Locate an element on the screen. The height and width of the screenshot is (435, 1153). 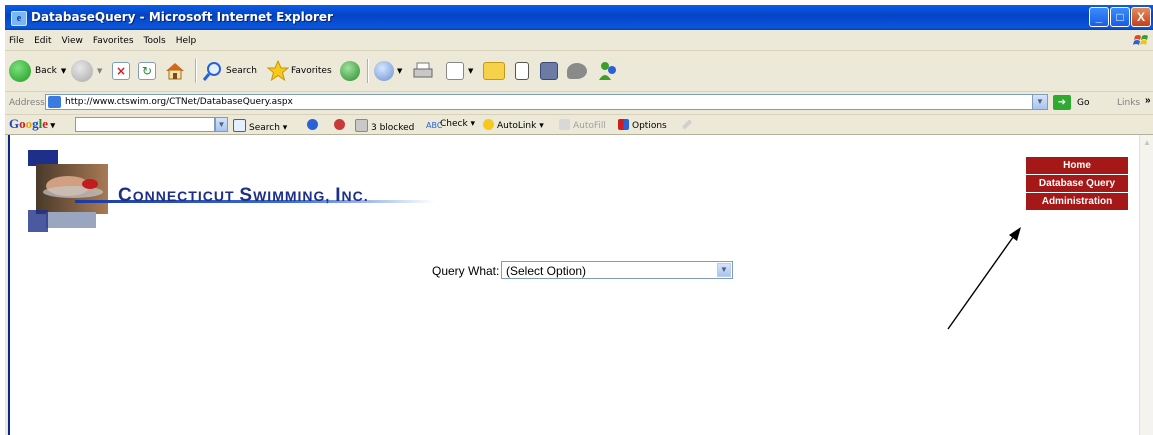
tools-button is located at coordinates (549, 71).